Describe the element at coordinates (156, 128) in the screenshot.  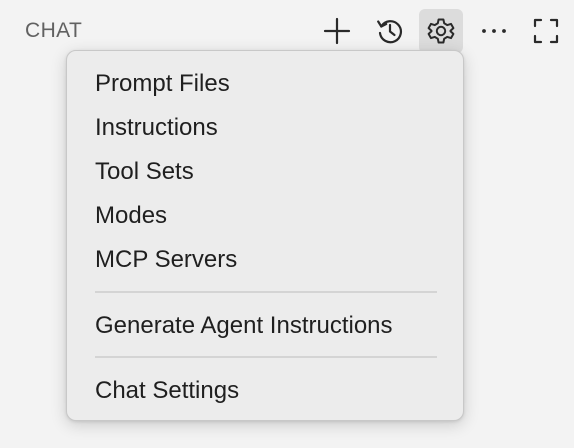
I see `menu-item-instructions: Instructions` at that location.